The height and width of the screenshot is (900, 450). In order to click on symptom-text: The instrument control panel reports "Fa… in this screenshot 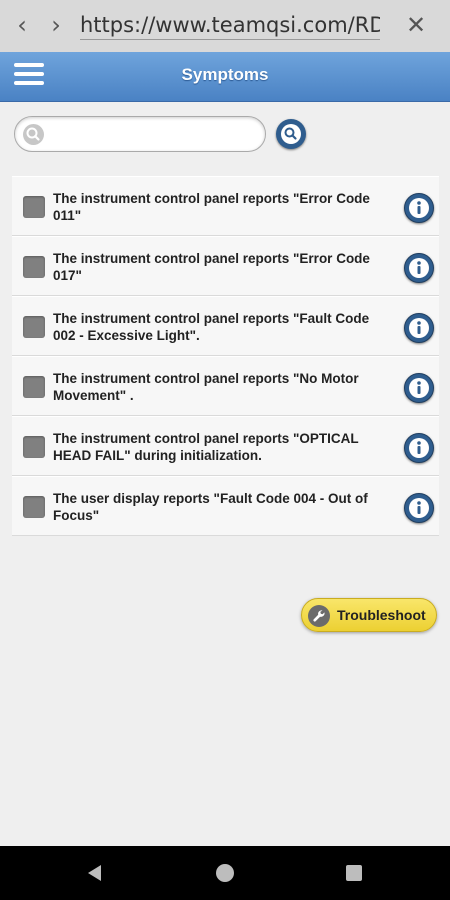, I will do `click(211, 327)`.